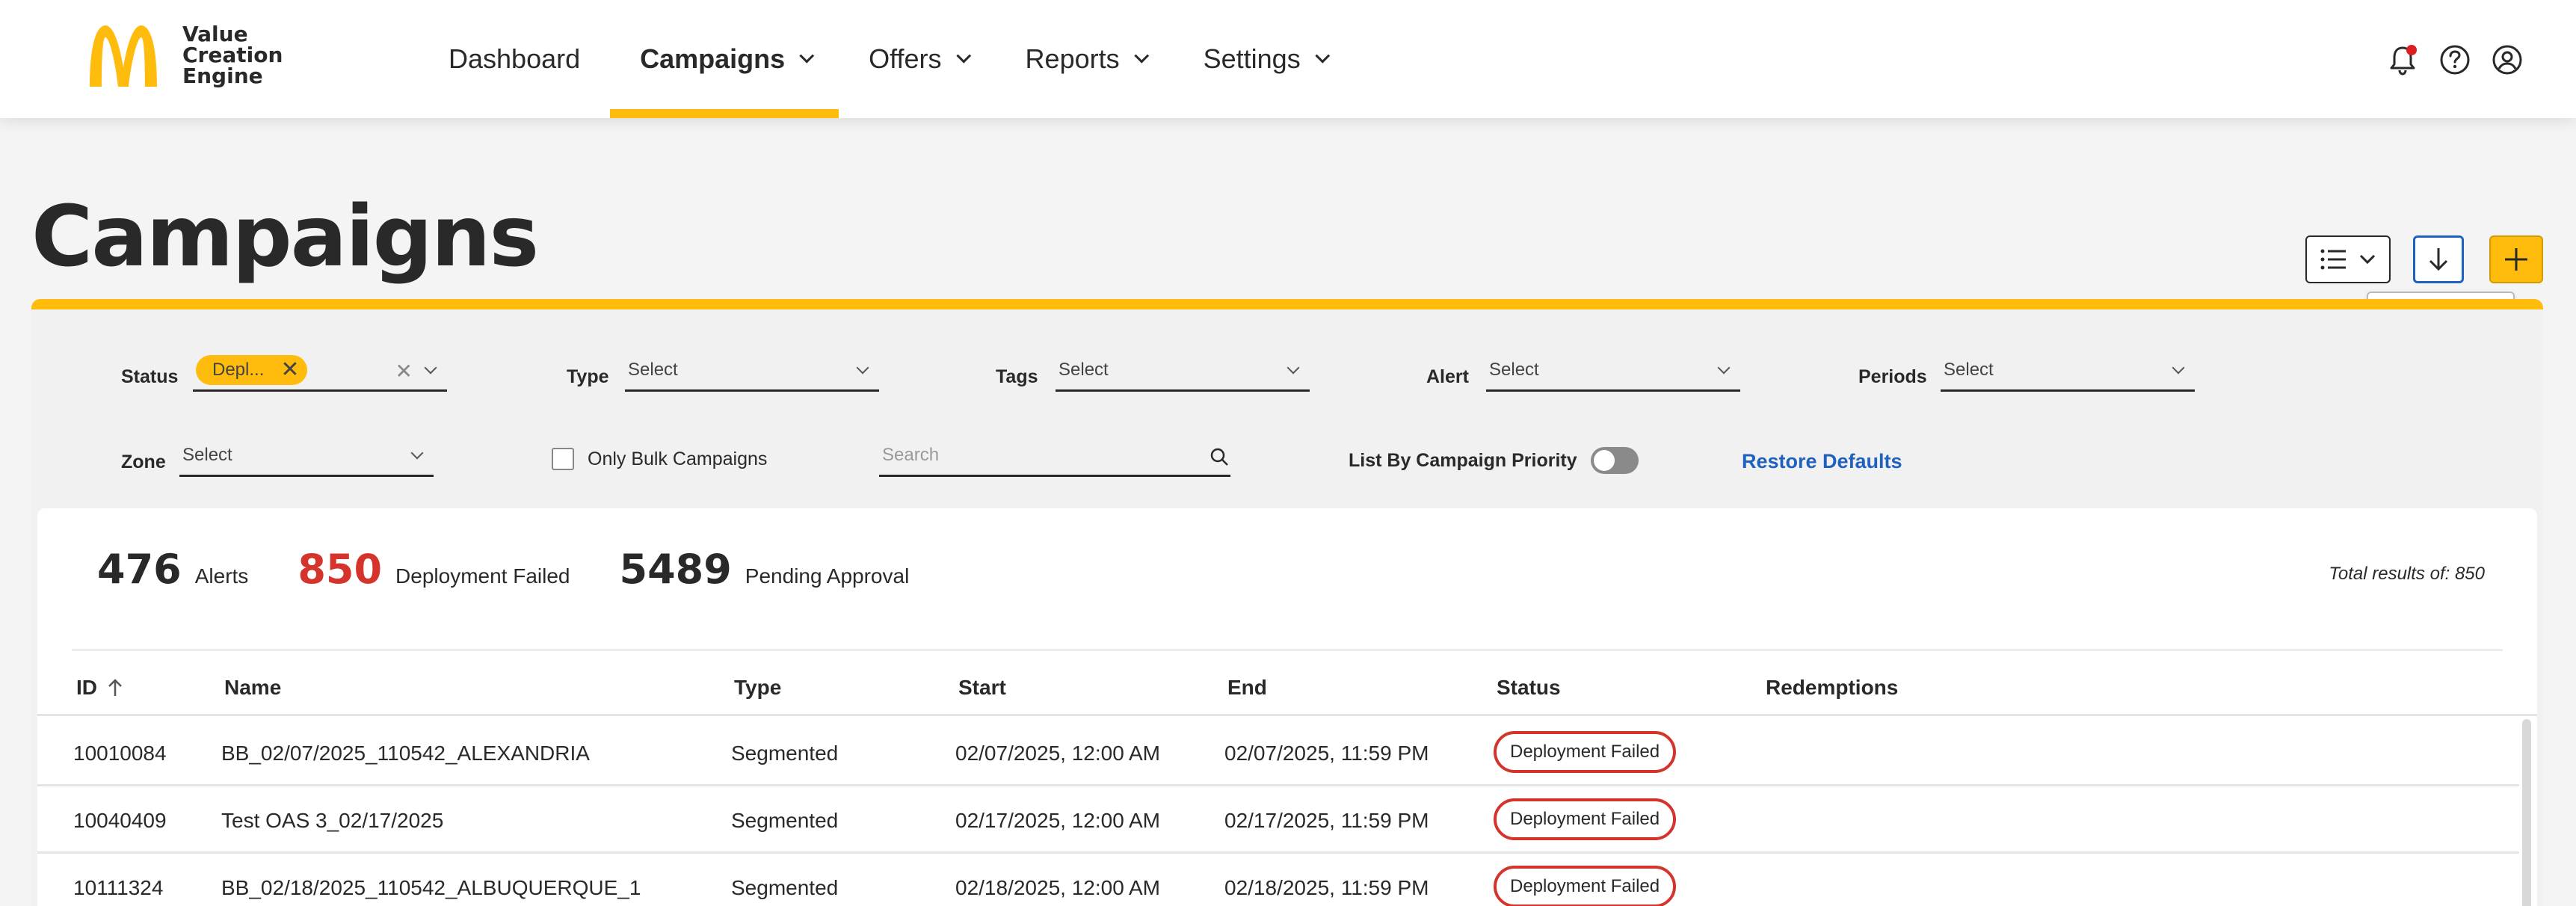 The image size is (2576, 906). Describe the element at coordinates (1054, 456) in the screenshot. I see `search-input: Search` at that location.